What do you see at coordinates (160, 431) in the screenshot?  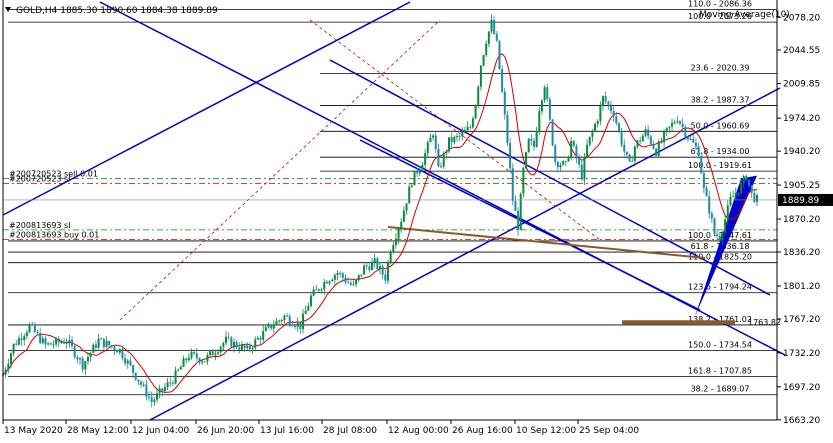 I see `x-tick-label: 12 Jun 04:00` at bounding box center [160, 431].